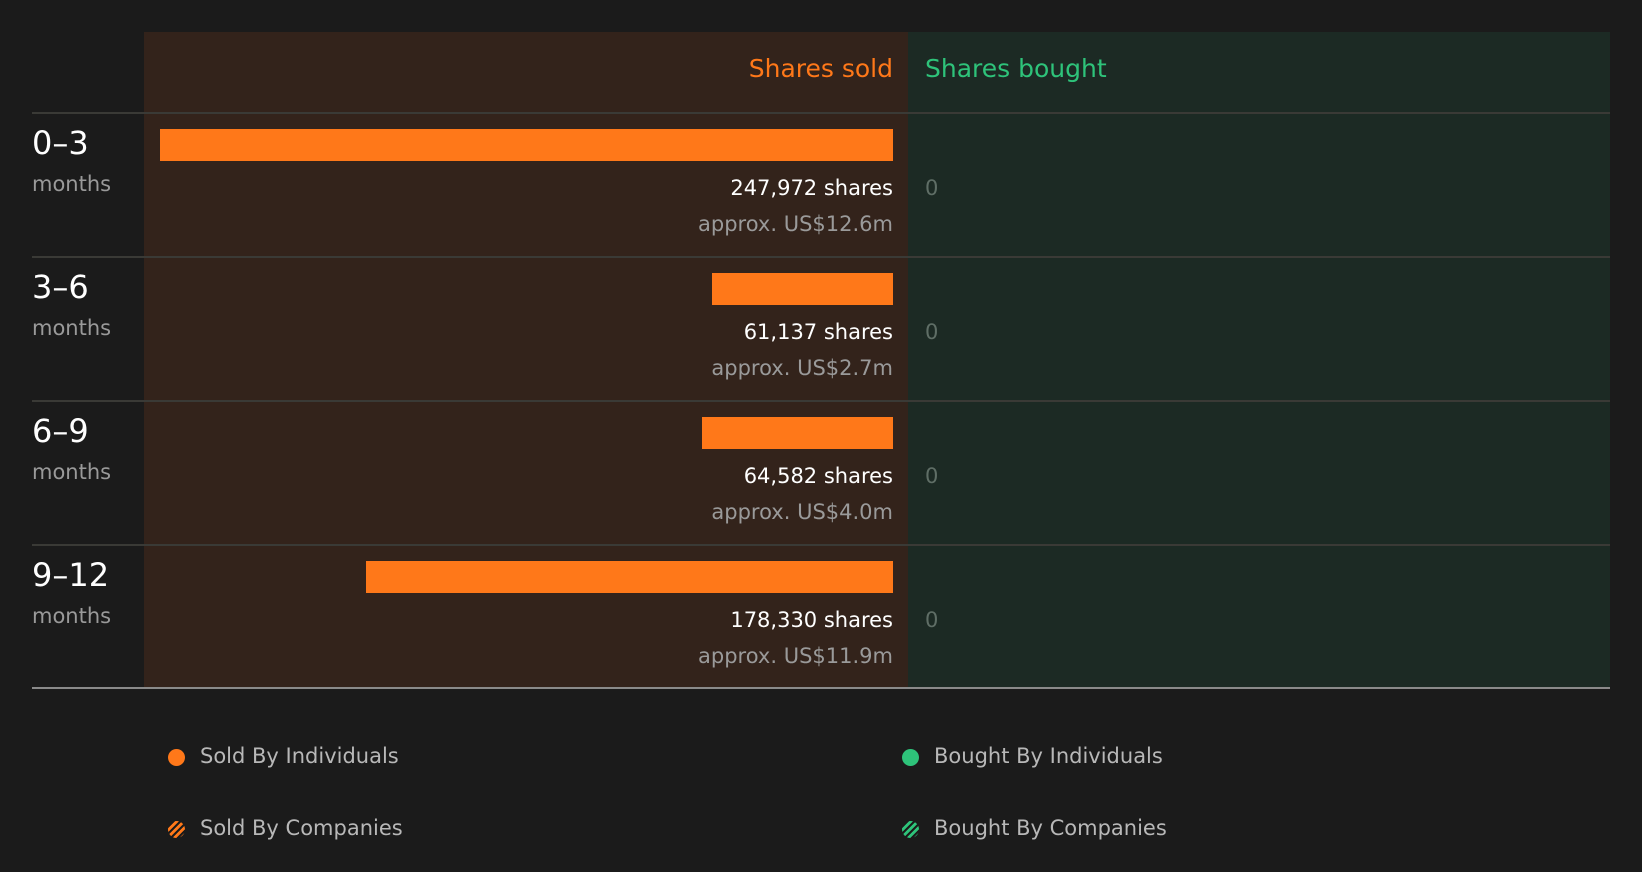 Image resolution: width=1642 pixels, height=872 pixels. I want to click on legend-label: Sold By Individuals, so click(299, 756).